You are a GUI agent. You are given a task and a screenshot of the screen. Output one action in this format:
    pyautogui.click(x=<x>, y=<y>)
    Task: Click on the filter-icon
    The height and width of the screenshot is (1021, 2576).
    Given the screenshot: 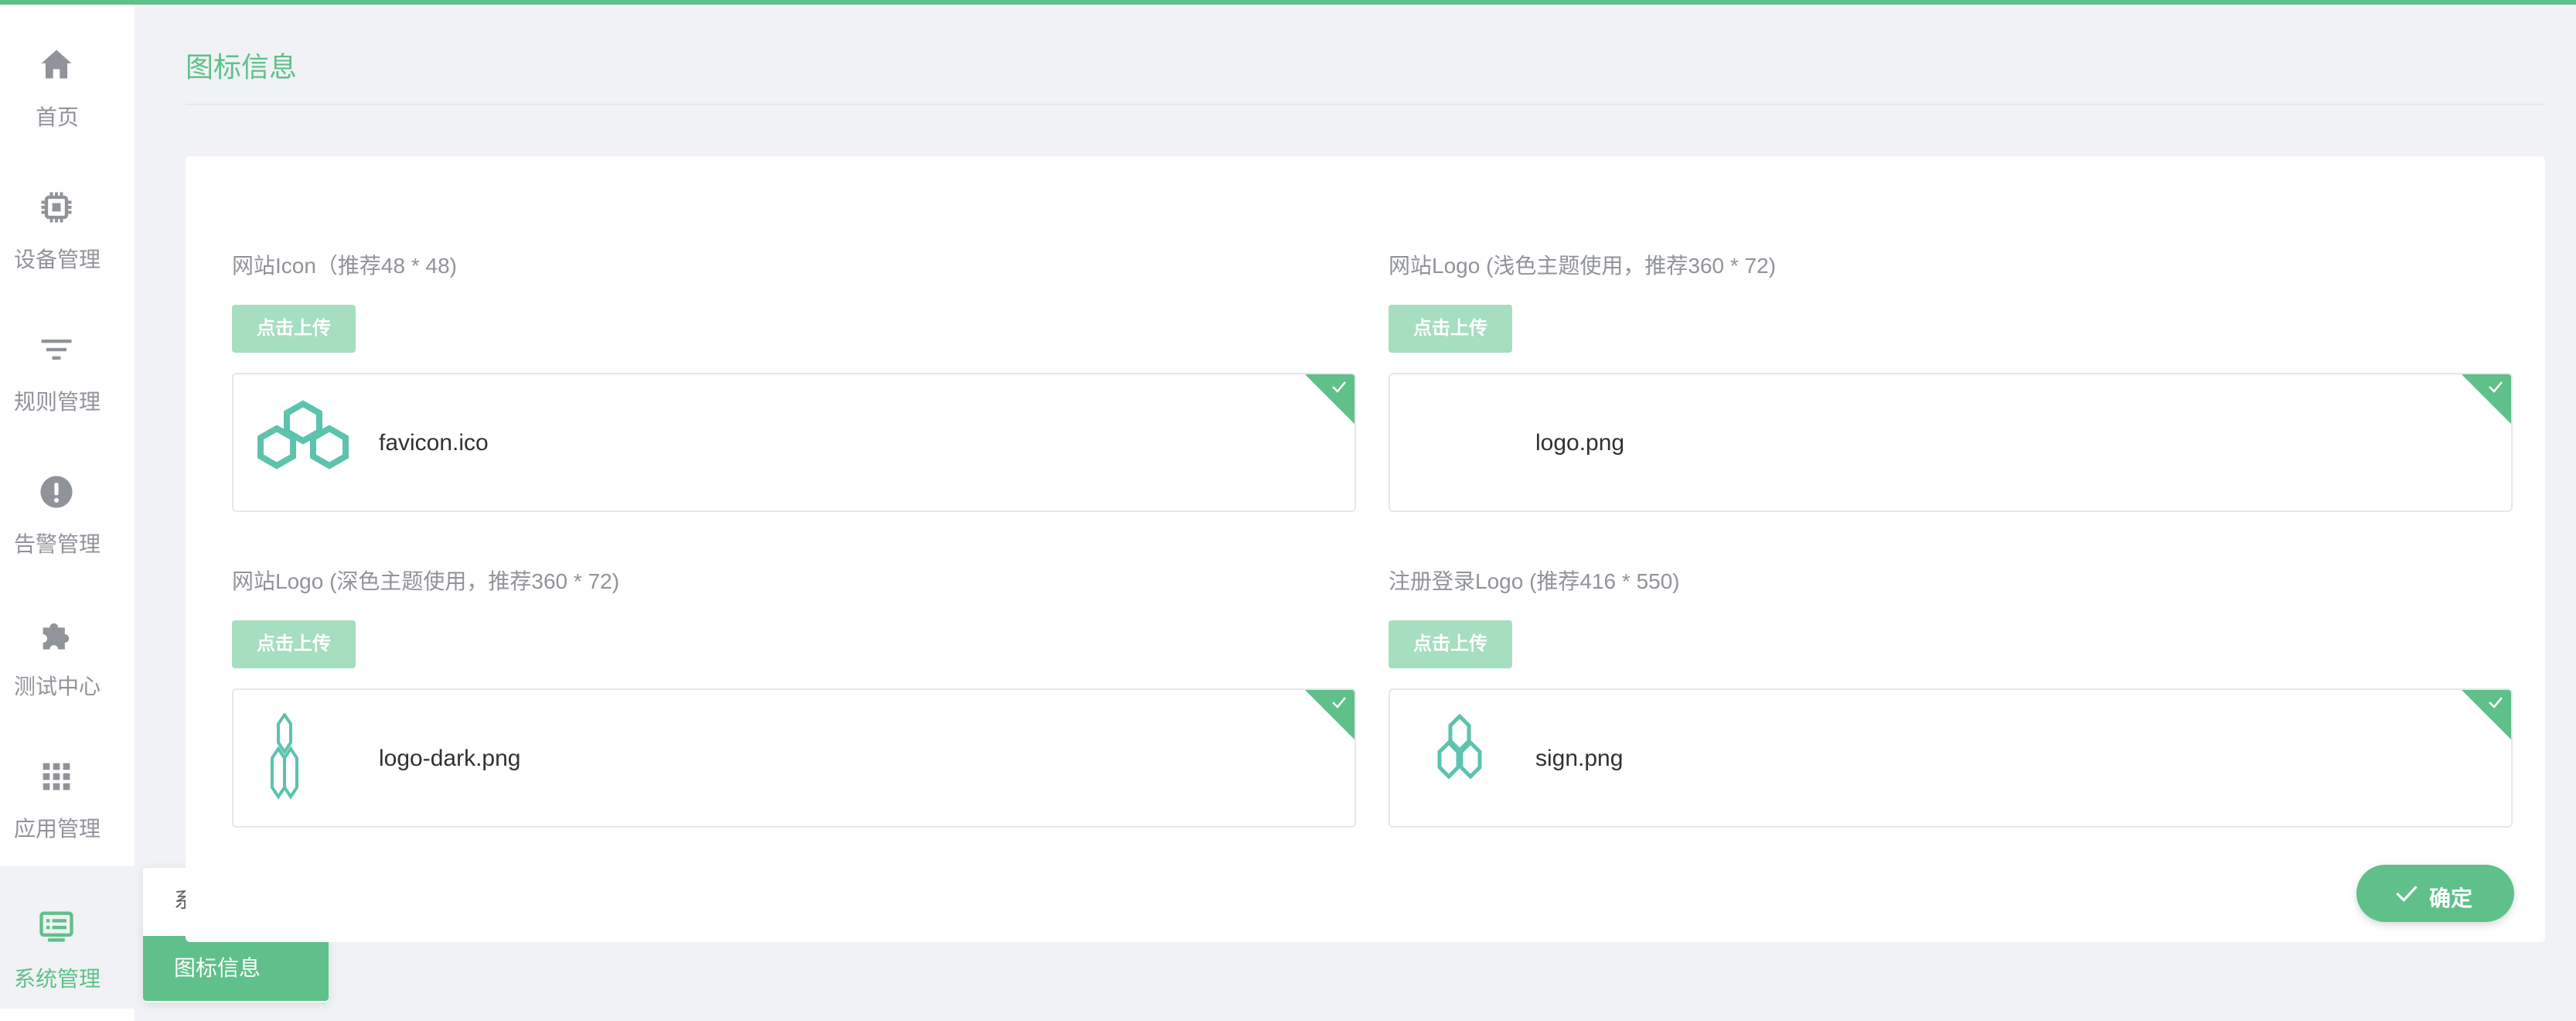 What is the action you would take?
    pyautogui.click(x=57, y=350)
    